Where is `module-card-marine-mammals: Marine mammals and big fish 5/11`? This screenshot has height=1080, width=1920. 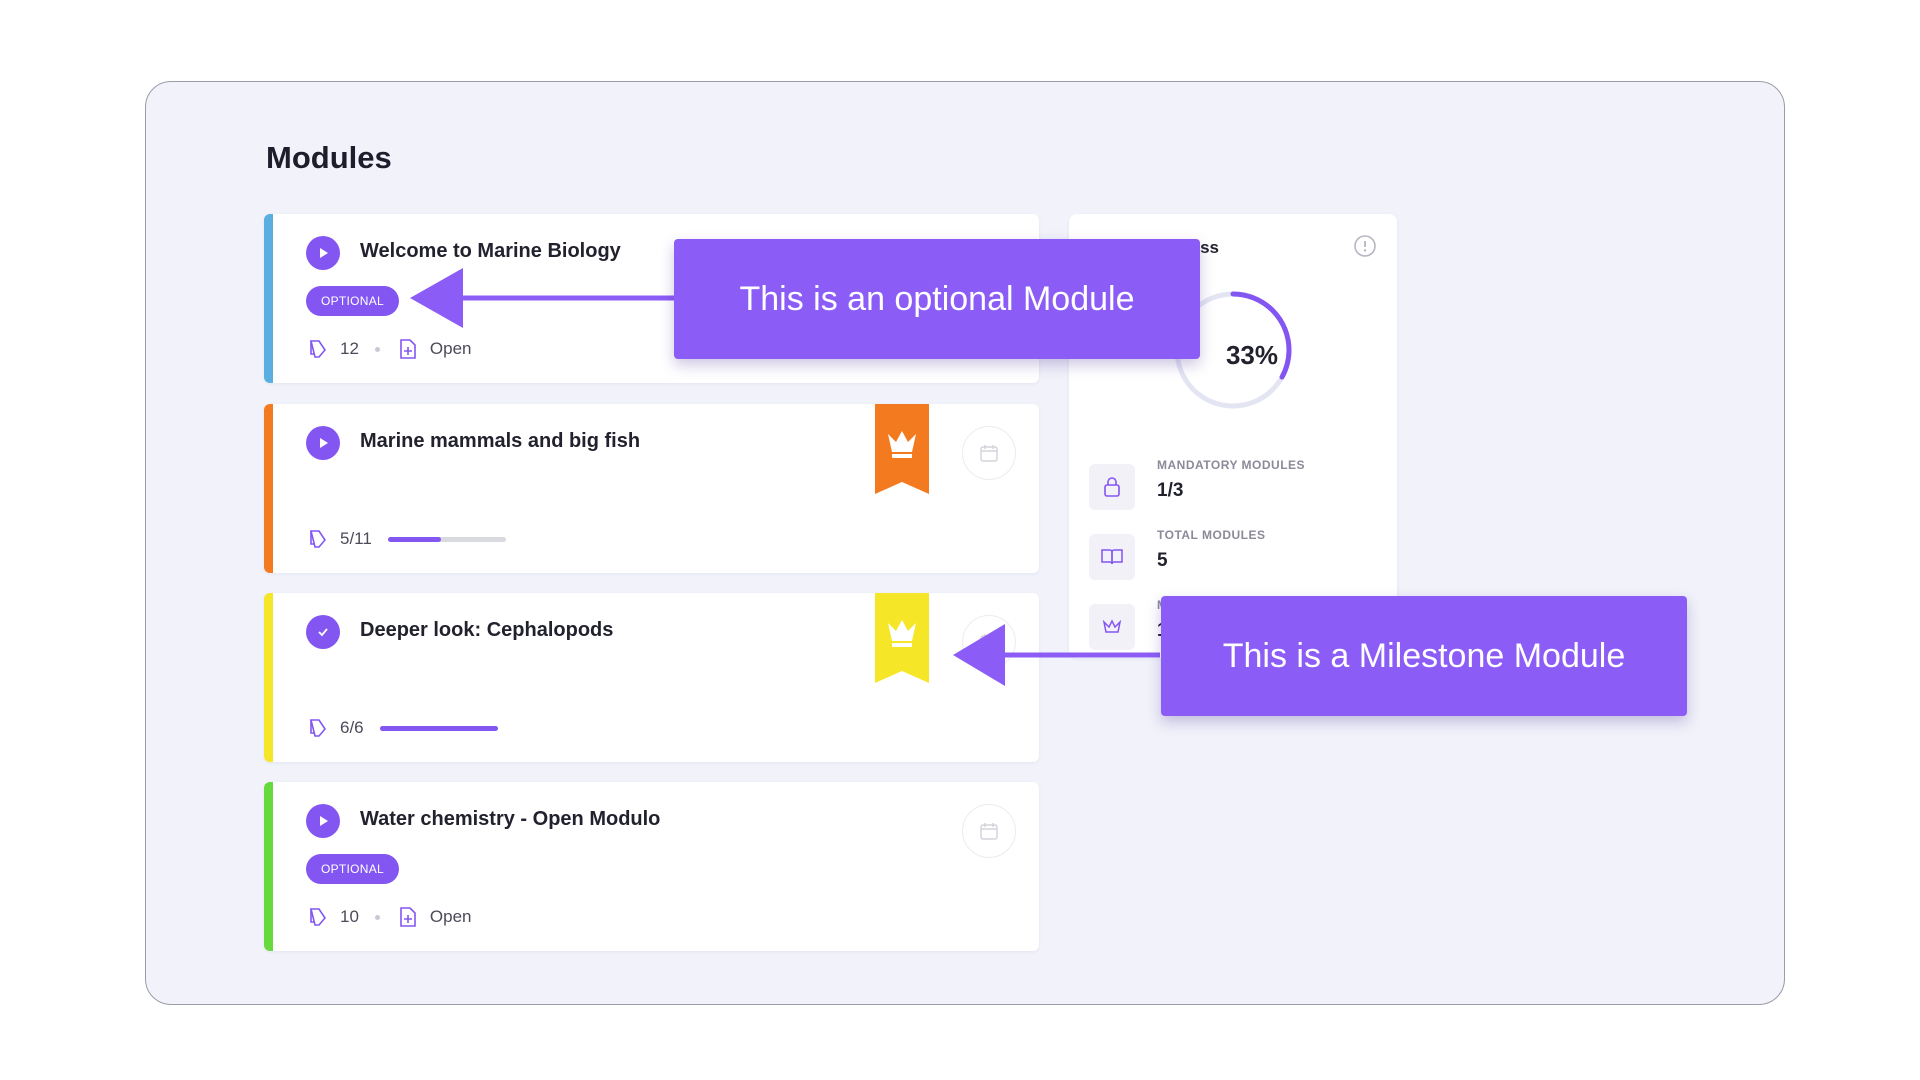
module-card-marine-mammals: Marine mammals and big fish 5/11 is located at coordinates (651, 488).